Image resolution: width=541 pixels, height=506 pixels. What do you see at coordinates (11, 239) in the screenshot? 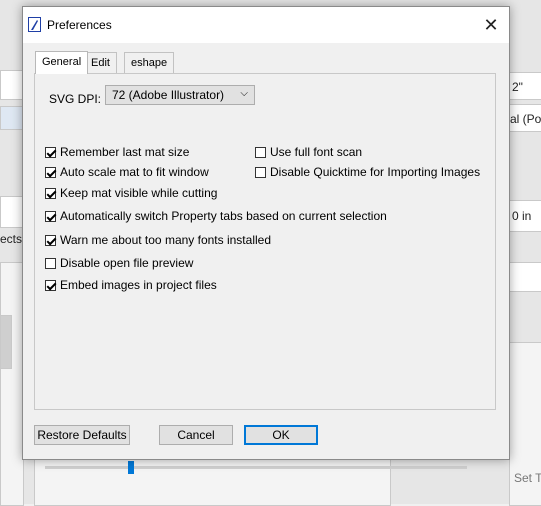
I see `bg-text: ects` at bounding box center [11, 239].